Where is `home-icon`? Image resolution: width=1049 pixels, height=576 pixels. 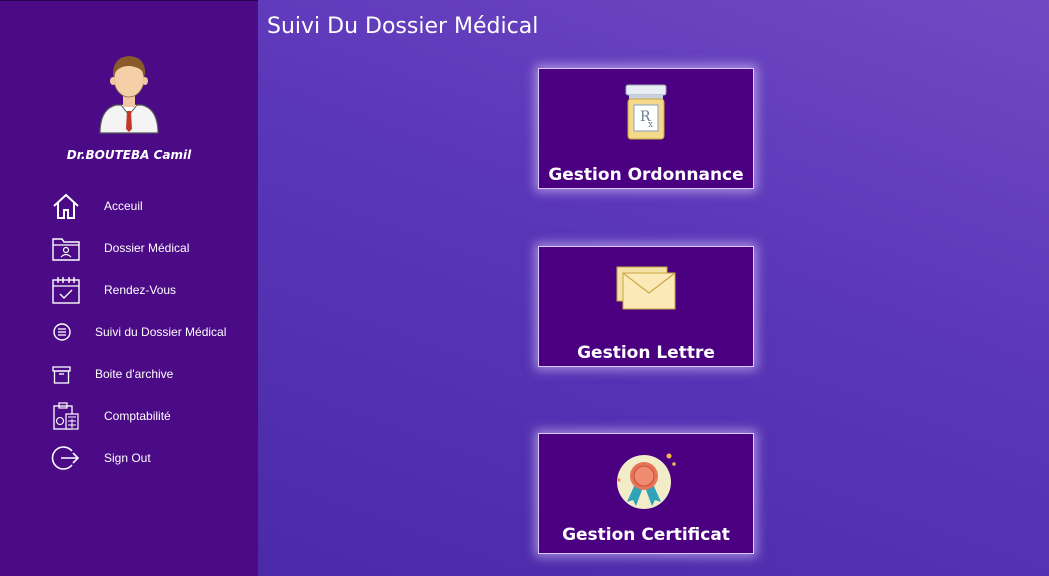 home-icon is located at coordinates (66, 206).